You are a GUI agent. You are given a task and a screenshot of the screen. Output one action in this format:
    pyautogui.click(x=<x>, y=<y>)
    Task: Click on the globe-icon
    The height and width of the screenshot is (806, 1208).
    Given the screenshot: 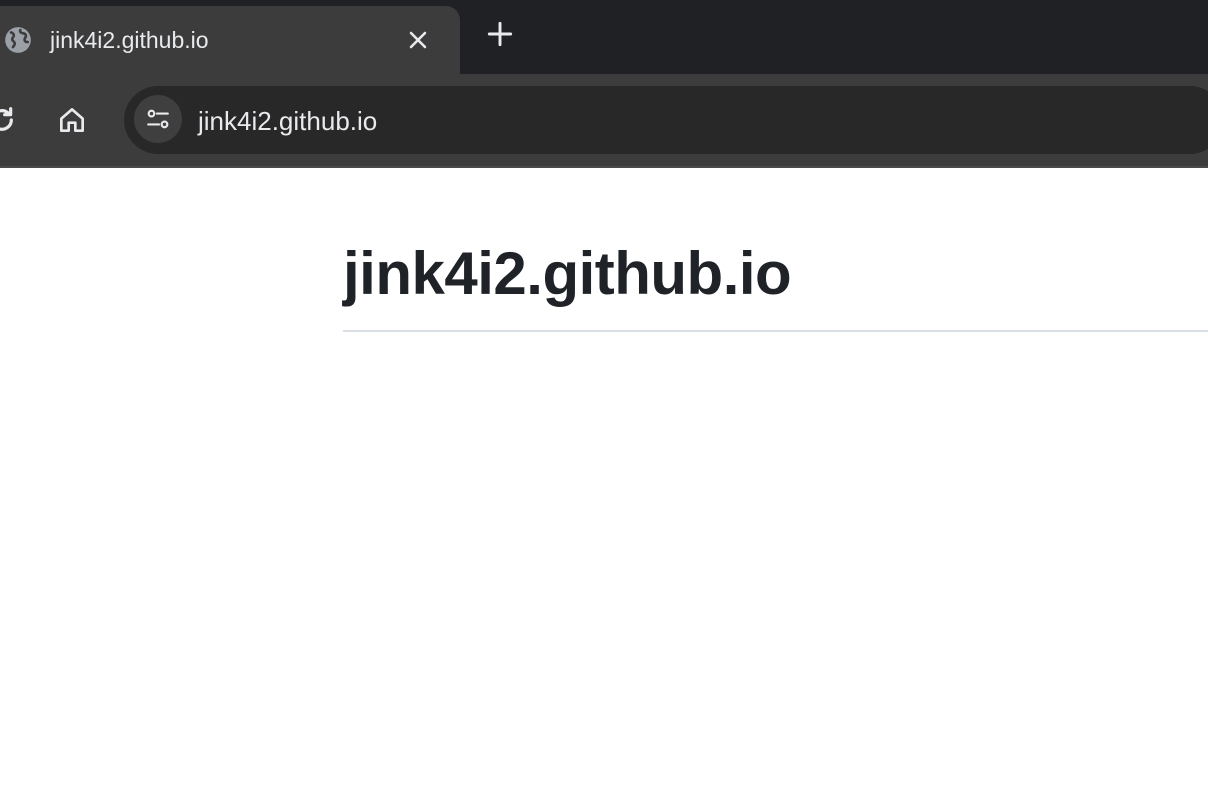 What is the action you would take?
    pyautogui.click(x=18, y=40)
    